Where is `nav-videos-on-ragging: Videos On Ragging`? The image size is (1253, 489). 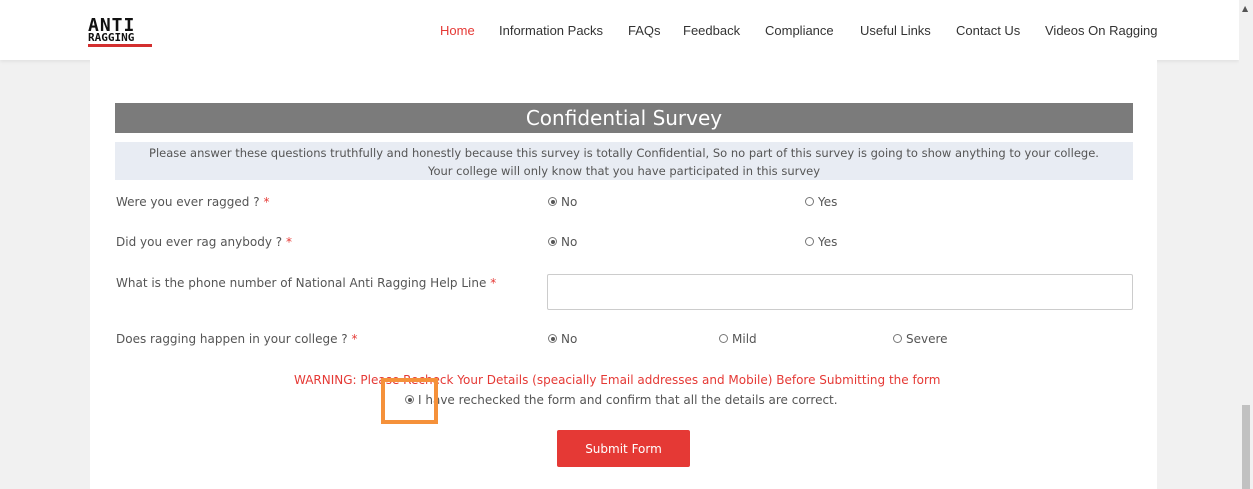 nav-videos-on-ragging: Videos On Ragging is located at coordinates (1101, 30).